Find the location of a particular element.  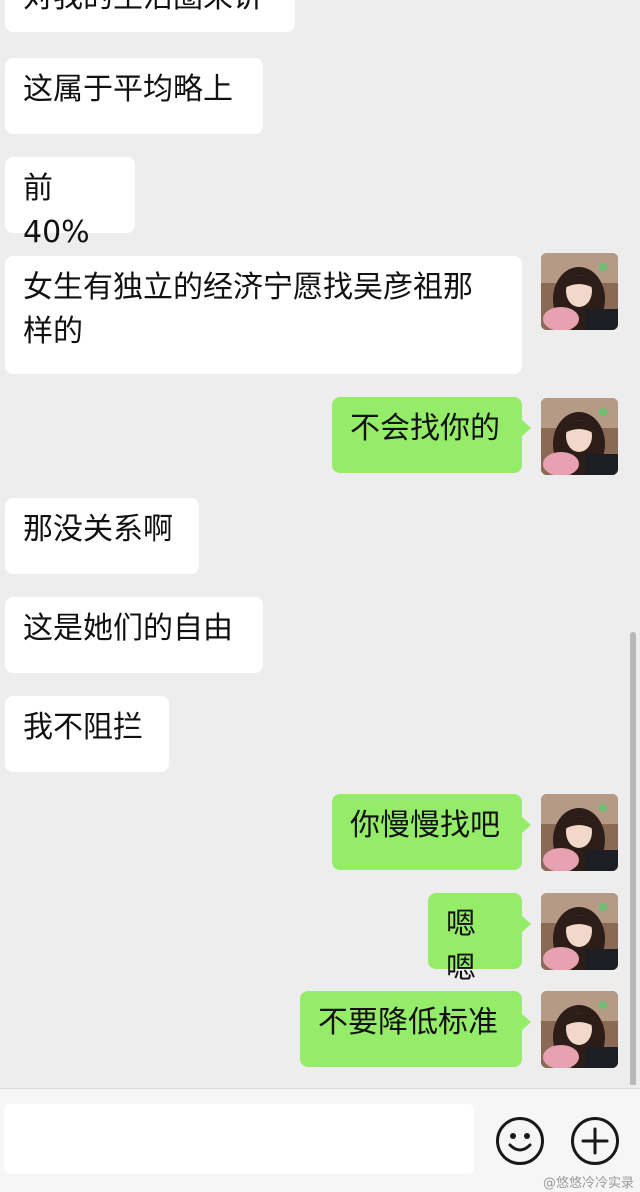

message-bubble-incoming: 女生有独立的经济宁愿找吴彦祖那 样的 is located at coordinates (263, 315).